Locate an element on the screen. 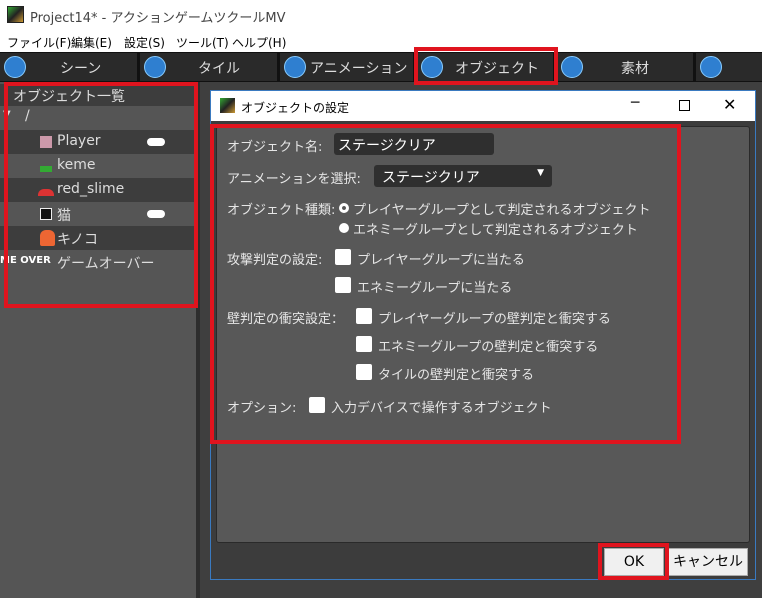 The width and height of the screenshot is (762, 598). tab-assets: 素材 is located at coordinates (625, 67).